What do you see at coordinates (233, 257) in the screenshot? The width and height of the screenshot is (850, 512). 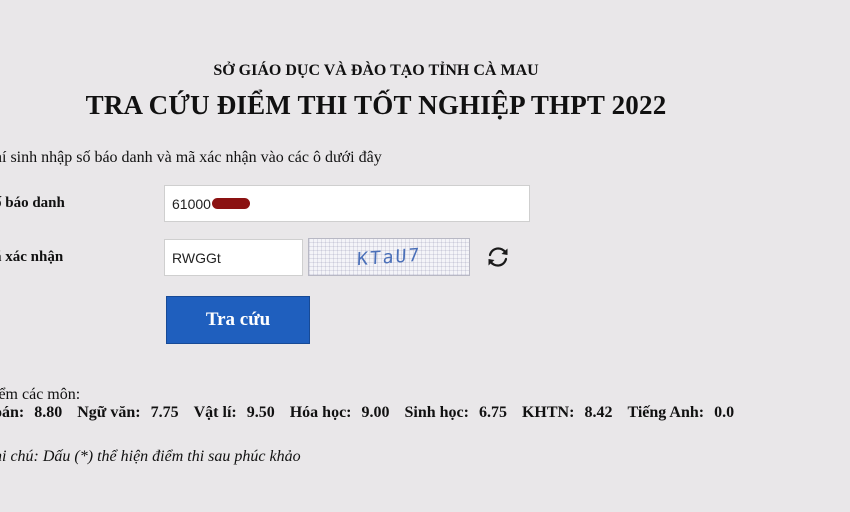 I see `captcha-input: RWGGt` at bounding box center [233, 257].